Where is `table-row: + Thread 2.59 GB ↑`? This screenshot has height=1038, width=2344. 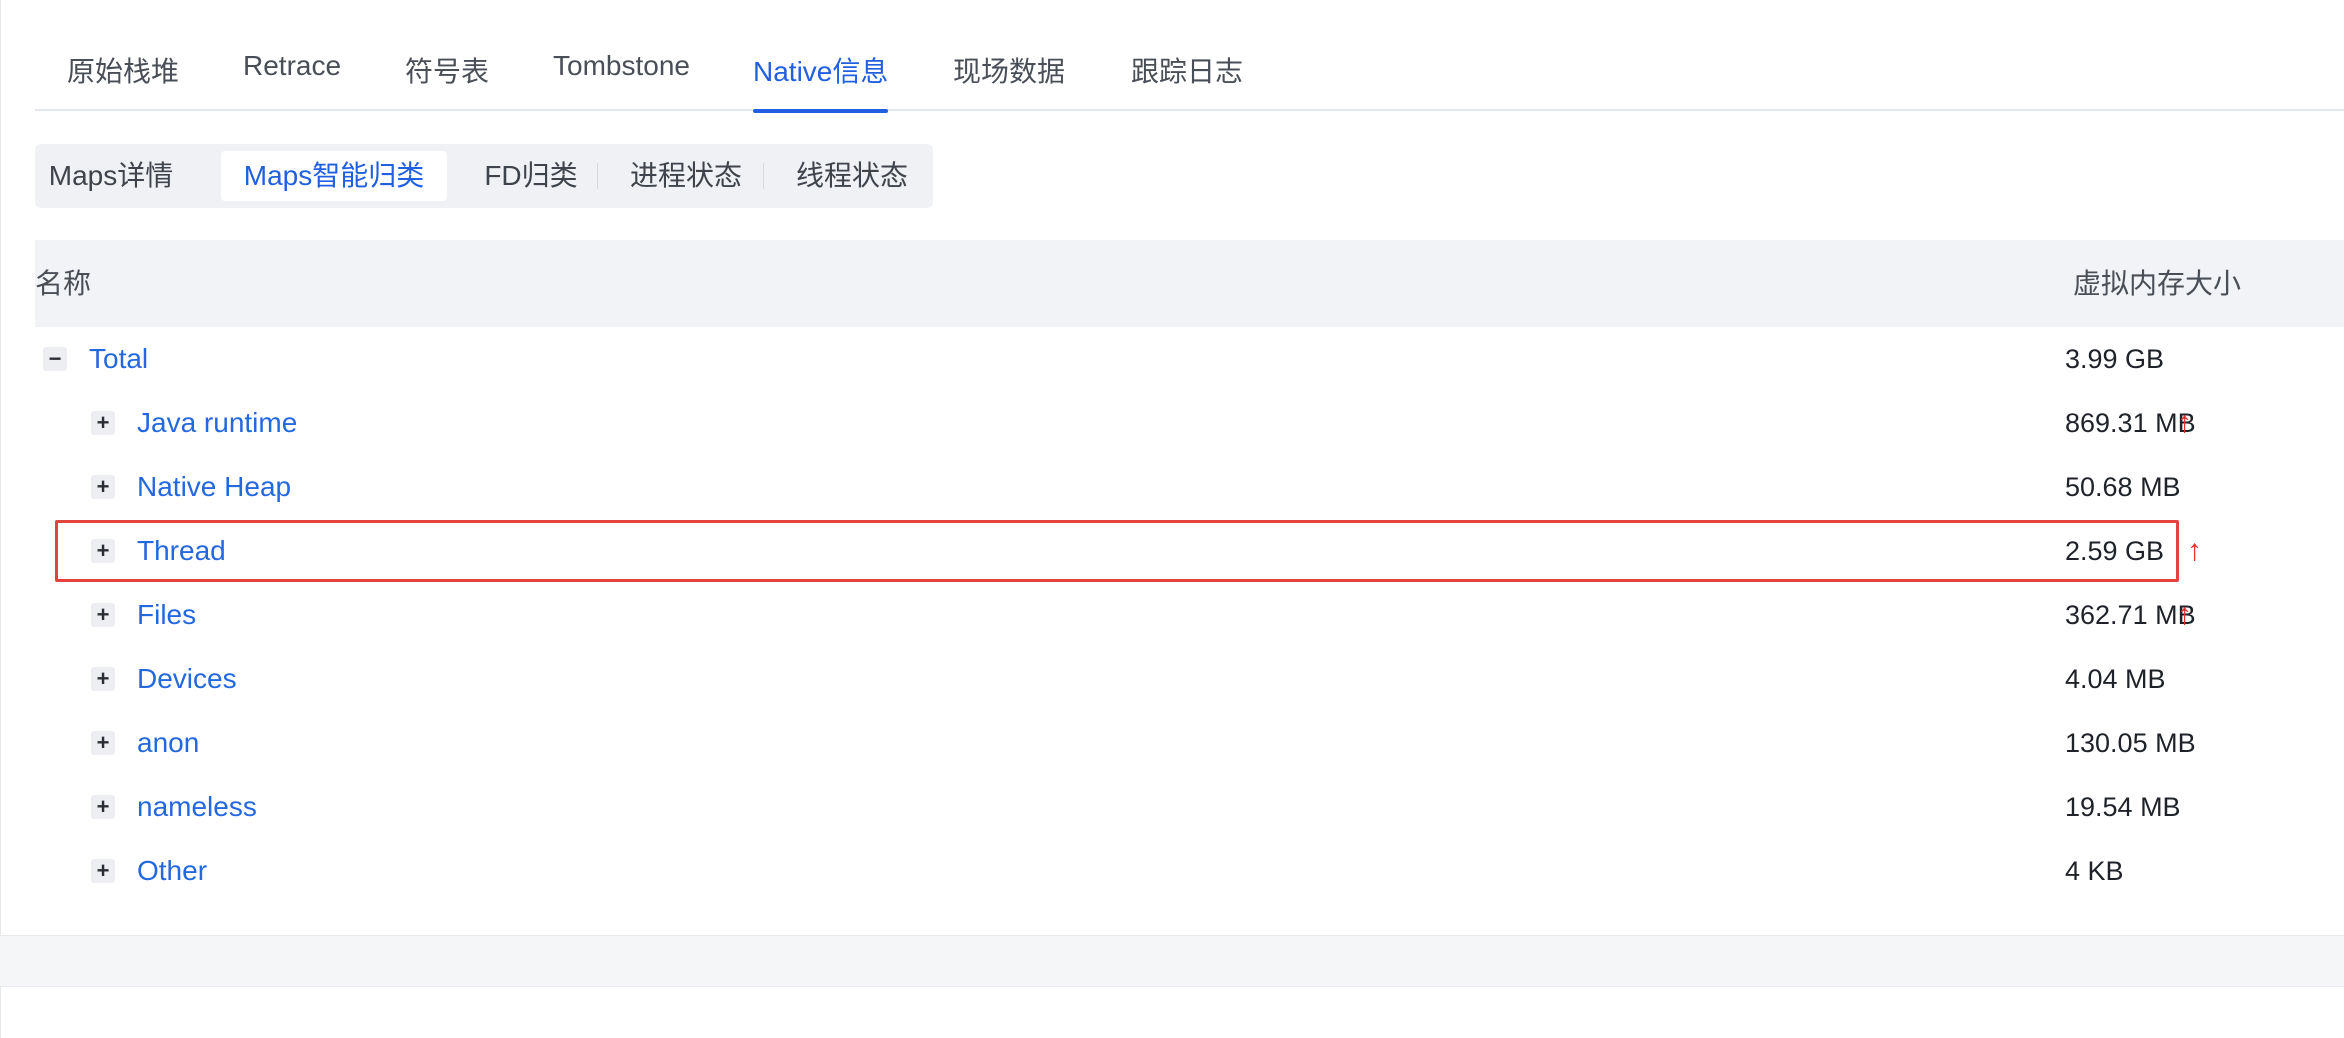
table-row: + Thread 2.59 GB ↑ is located at coordinates (1189, 551).